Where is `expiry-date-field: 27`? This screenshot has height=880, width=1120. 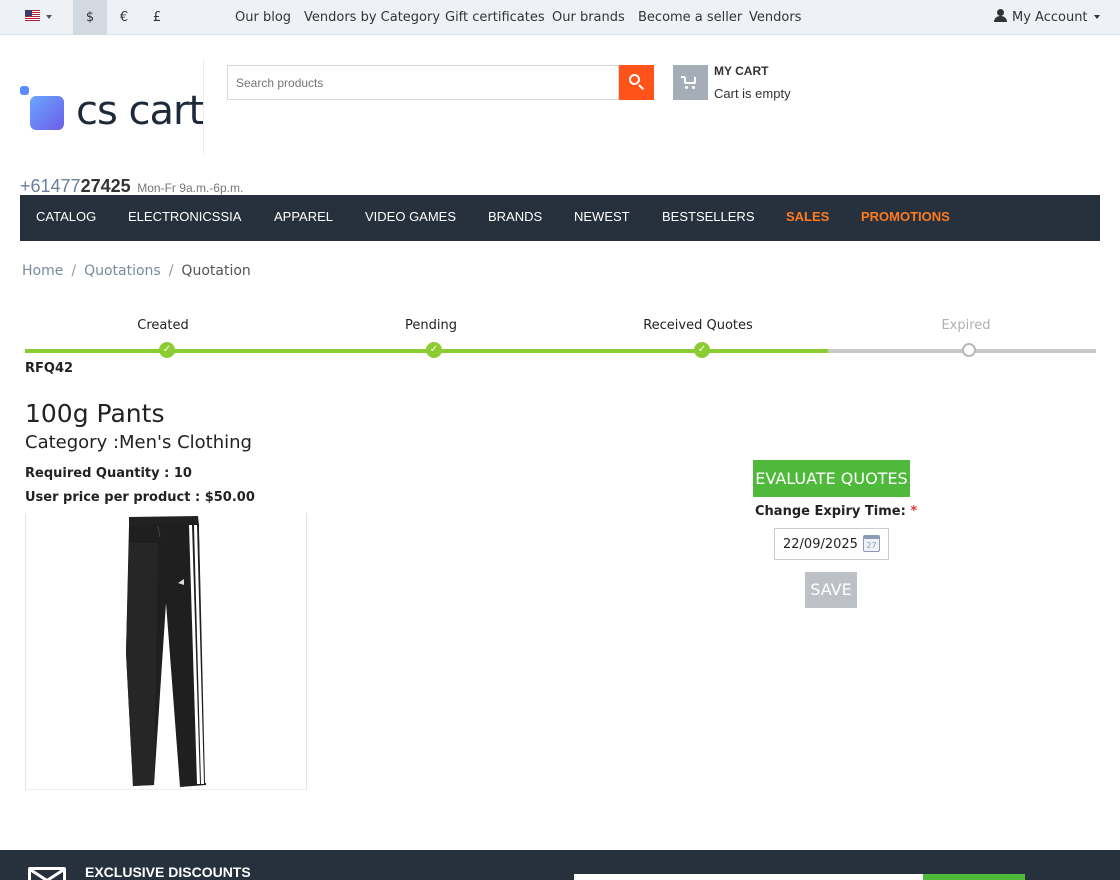
expiry-date-field: 27 is located at coordinates (831, 544).